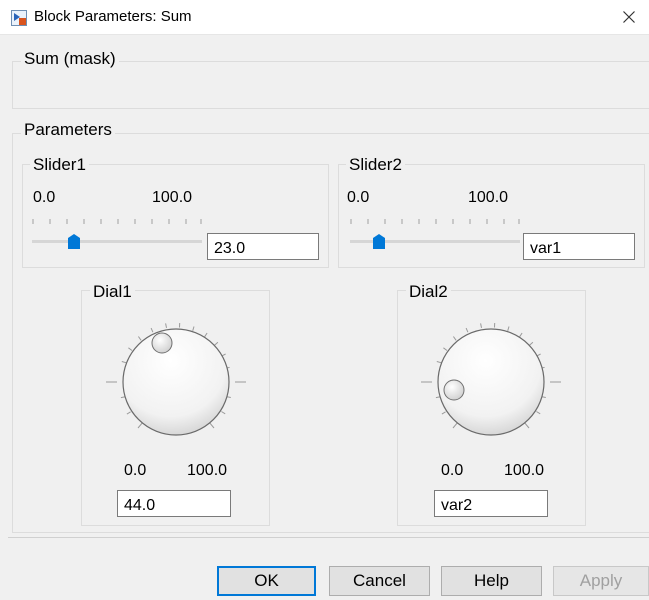 The image size is (649, 600). What do you see at coordinates (112, 292) in the screenshot?
I see `dial1-label: Dial1` at bounding box center [112, 292].